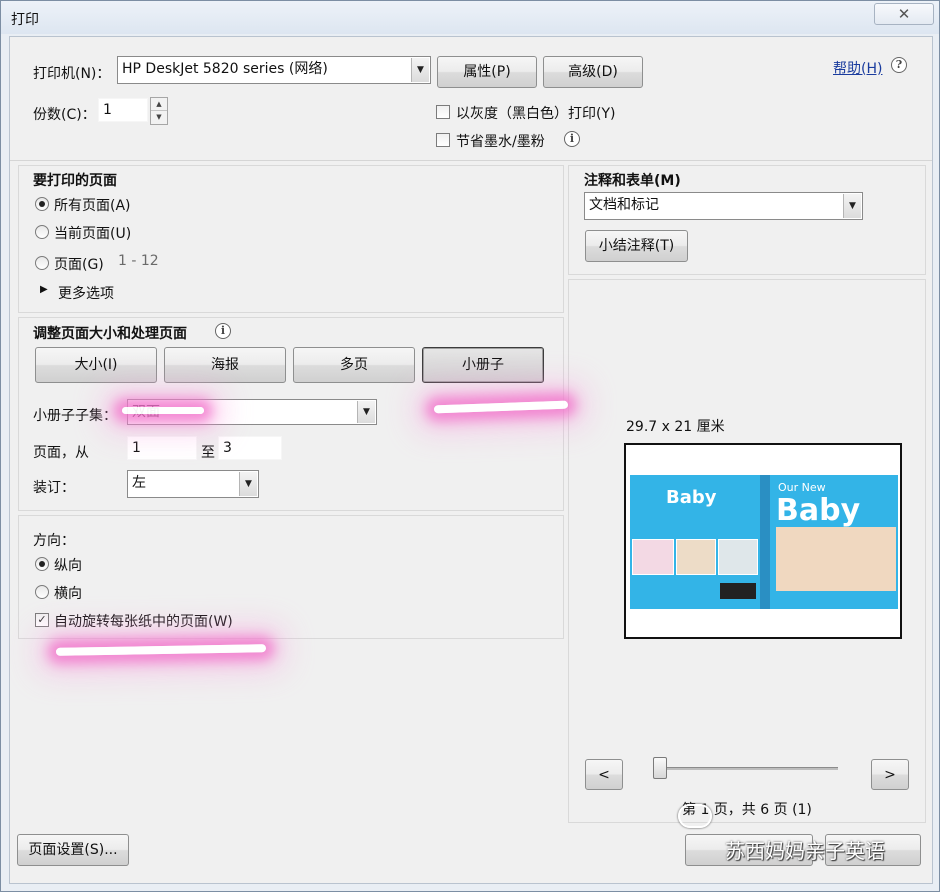  I want to click on auto-rotate-checkbox: ✓, so click(42, 620).